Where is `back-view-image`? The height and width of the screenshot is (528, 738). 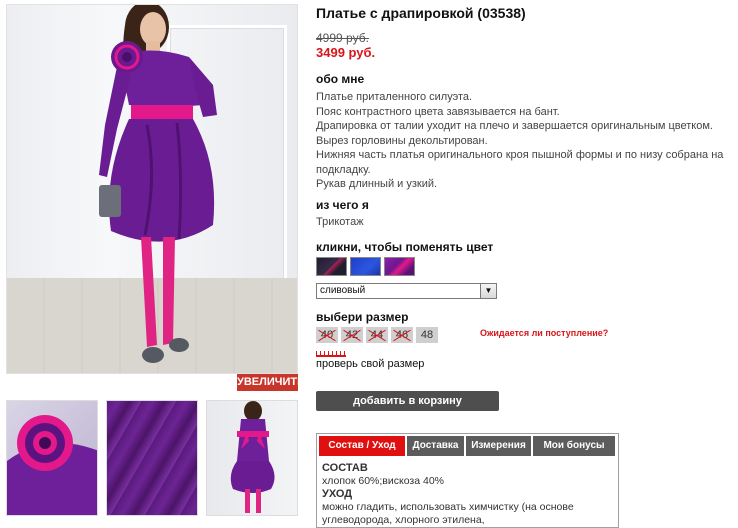 back-view-image is located at coordinates (252, 457).